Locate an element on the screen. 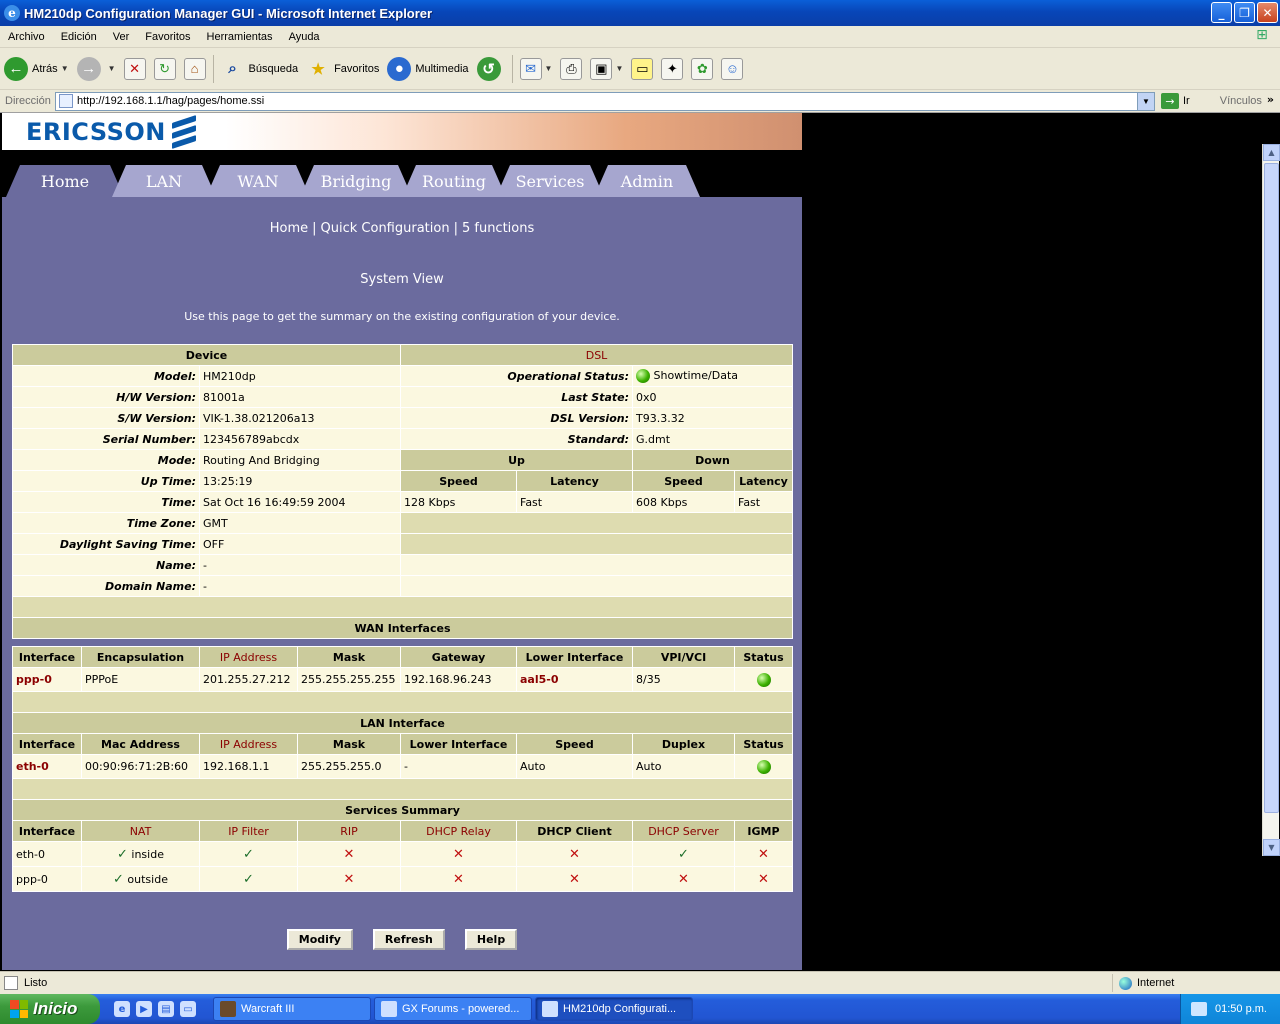  device-value: - is located at coordinates (300, 565).